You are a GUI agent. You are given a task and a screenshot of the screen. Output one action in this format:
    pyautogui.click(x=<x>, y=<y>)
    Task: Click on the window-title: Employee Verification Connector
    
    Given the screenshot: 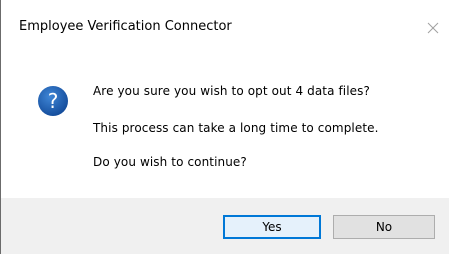 What is the action you would take?
    pyautogui.click(x=125, y=26)
    